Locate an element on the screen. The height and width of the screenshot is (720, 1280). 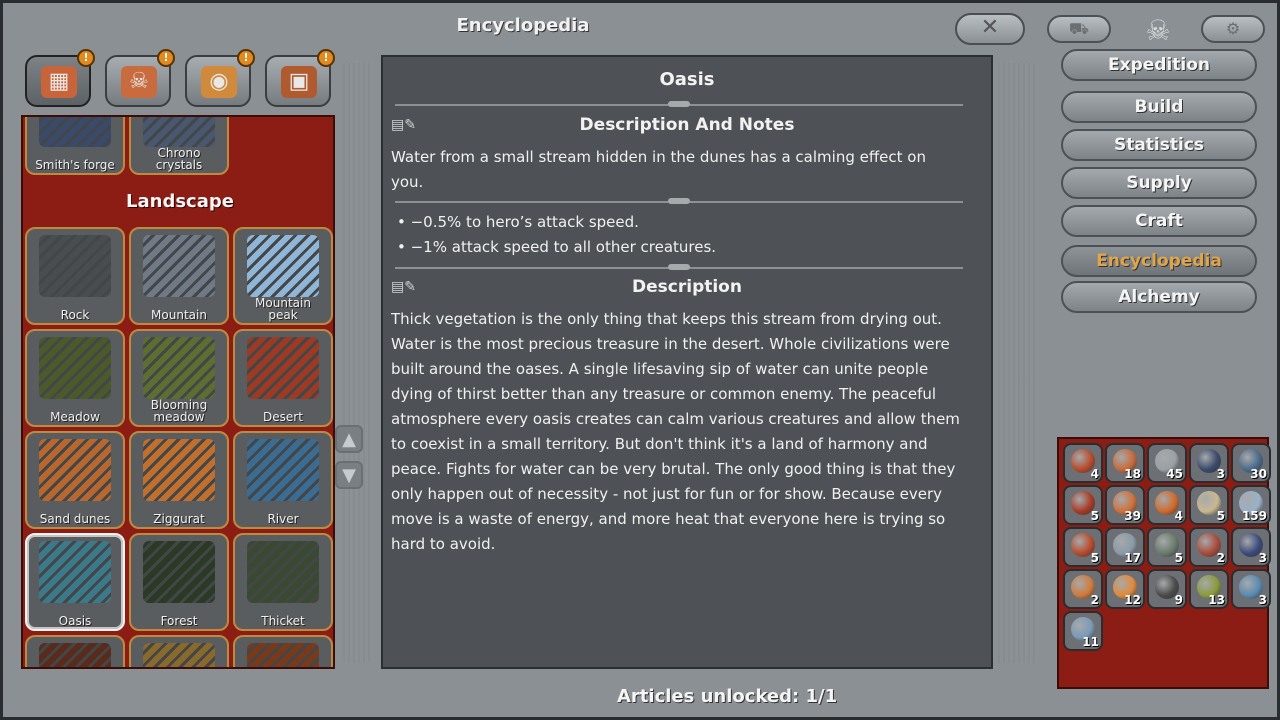
inventory-slot: 9 is located at coordinates (1167, 589).